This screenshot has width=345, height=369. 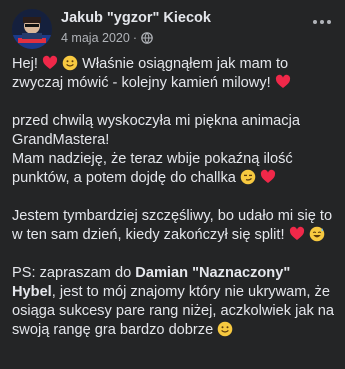 I want to click on p1-text-a: Hej!, so click(x=27, y=64).